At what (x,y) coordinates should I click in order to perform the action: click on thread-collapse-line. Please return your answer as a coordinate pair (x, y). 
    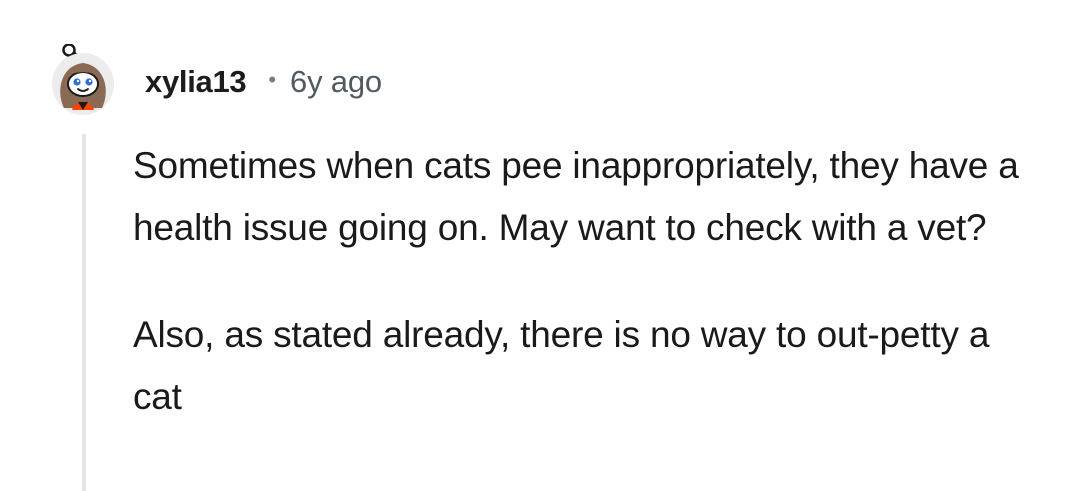
    Looking at the image, I should click on (84, 312).